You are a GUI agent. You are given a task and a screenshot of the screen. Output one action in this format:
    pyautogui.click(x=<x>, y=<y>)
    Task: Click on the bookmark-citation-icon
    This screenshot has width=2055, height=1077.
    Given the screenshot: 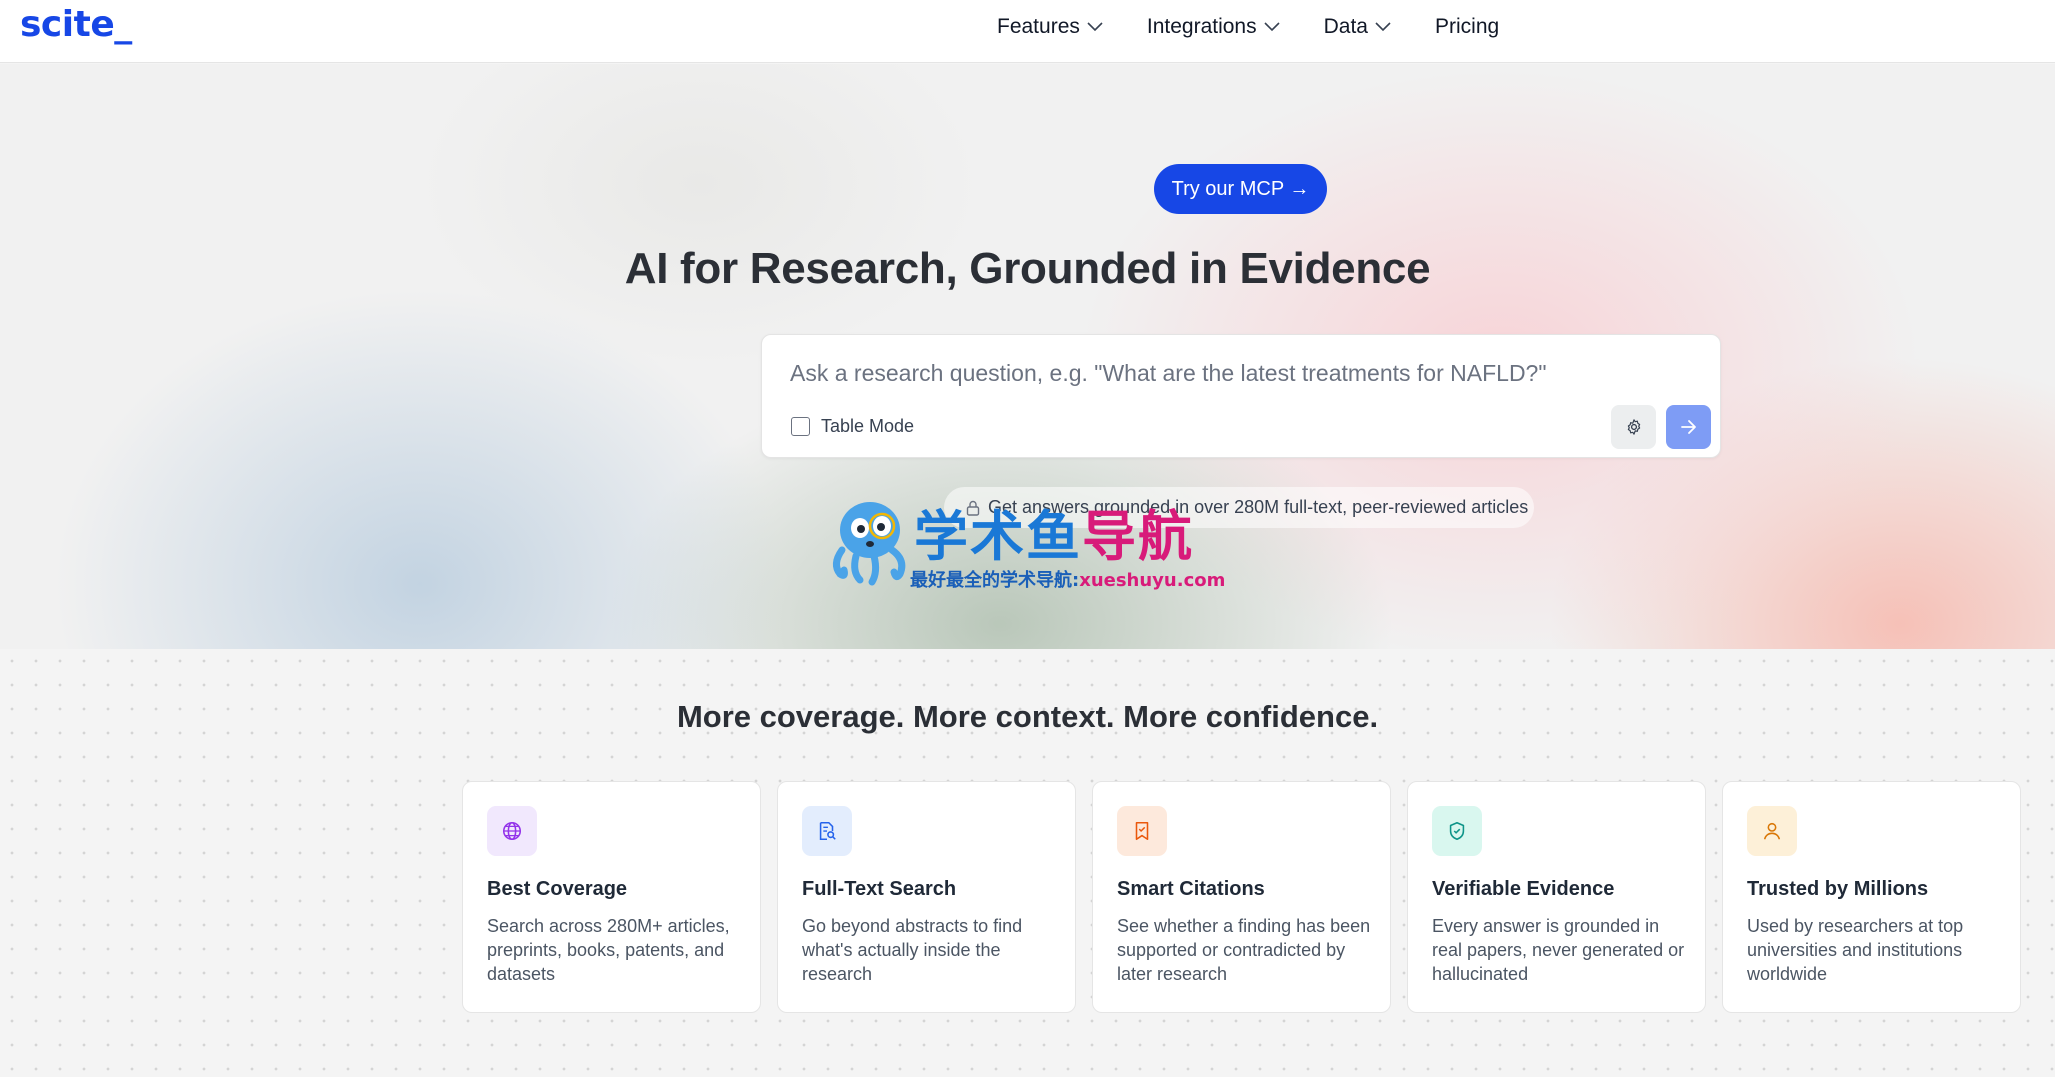 What is the action you would take?
    pyautogui.click(x=1142, y=831)
    